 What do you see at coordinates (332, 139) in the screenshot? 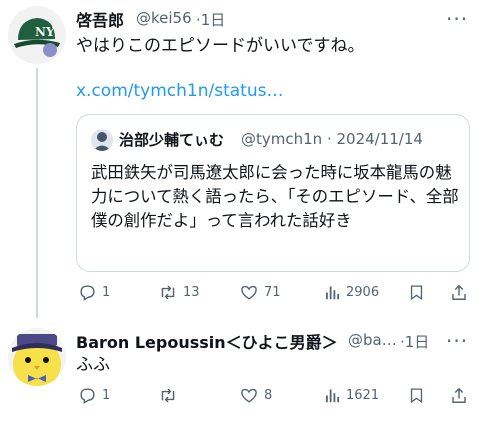
I see `quote-author-handle-date: @tymch1n · 2024/11/14` at bounding box center [332, 139].